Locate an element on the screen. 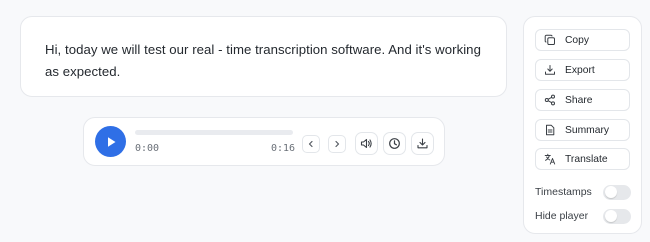 The width and height of the screenshot is (650, 242). translate-button: Translate is located at coordinates (582, 159).